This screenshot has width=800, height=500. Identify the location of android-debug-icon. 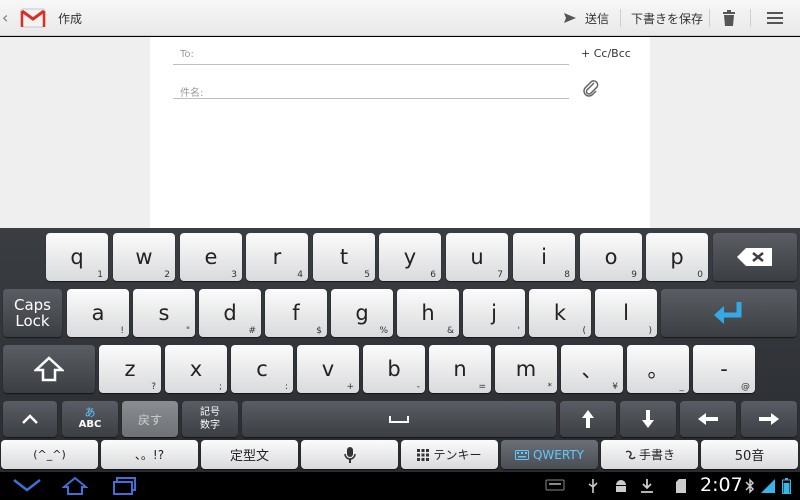
(621, 486).